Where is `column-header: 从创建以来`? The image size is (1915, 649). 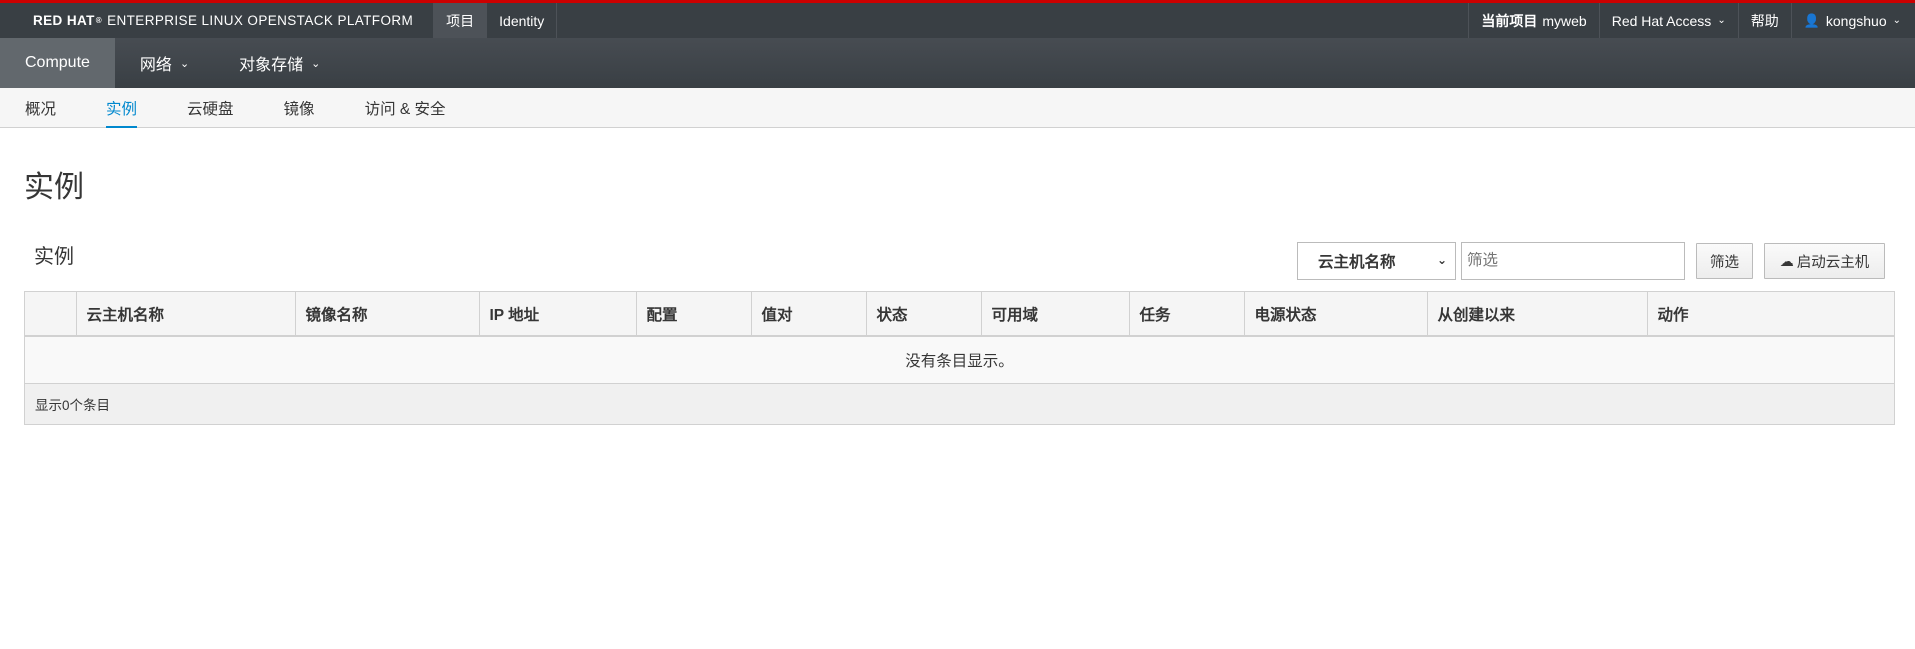
column-header: 从创建以来 is located at coordinates (1537, 314).